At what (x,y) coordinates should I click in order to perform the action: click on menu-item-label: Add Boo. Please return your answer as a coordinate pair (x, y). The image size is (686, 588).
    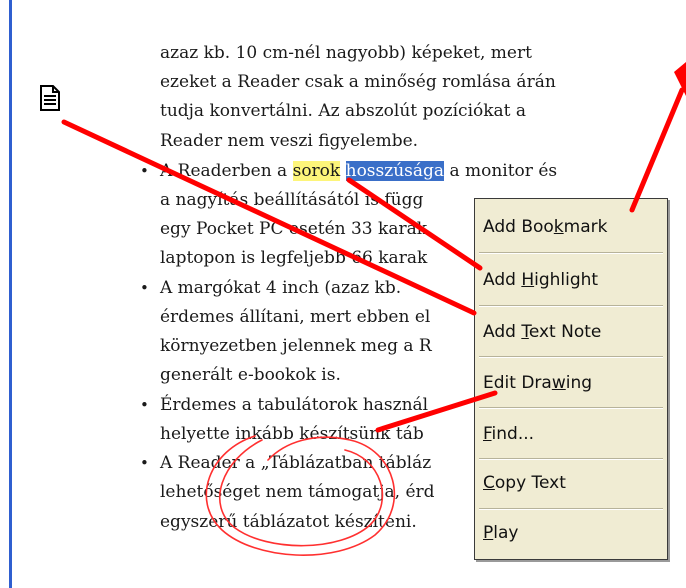
    Looking at the image, I should click on (518, 227).